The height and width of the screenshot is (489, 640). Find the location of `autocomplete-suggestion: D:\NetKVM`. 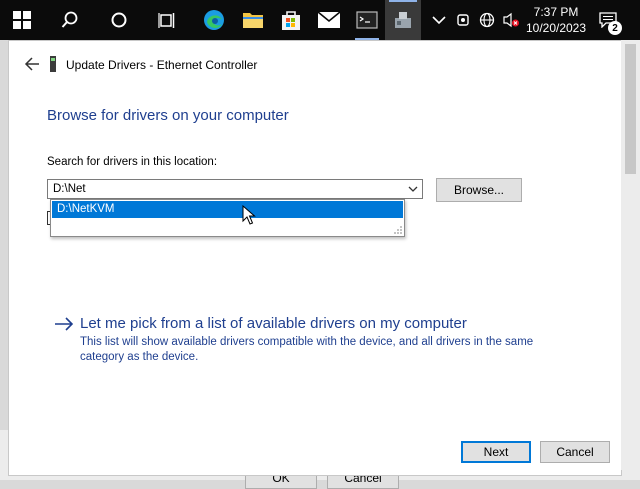

autocomplete-suggestion: D:\NetKVM is located at coordinates (227, 209).